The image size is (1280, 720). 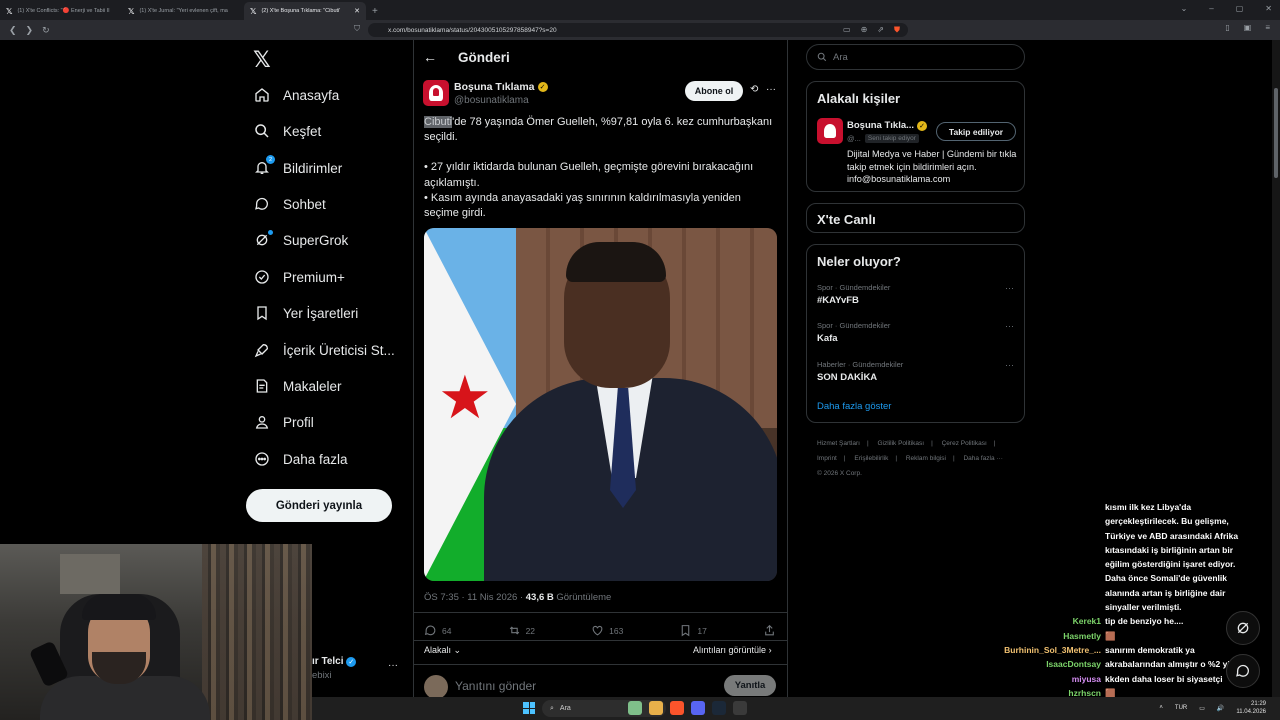 What do you see at coordinates (1045, 621) in the screenshot?
I see `chat-username: Kerek1` at bounding box center [1045, 621].